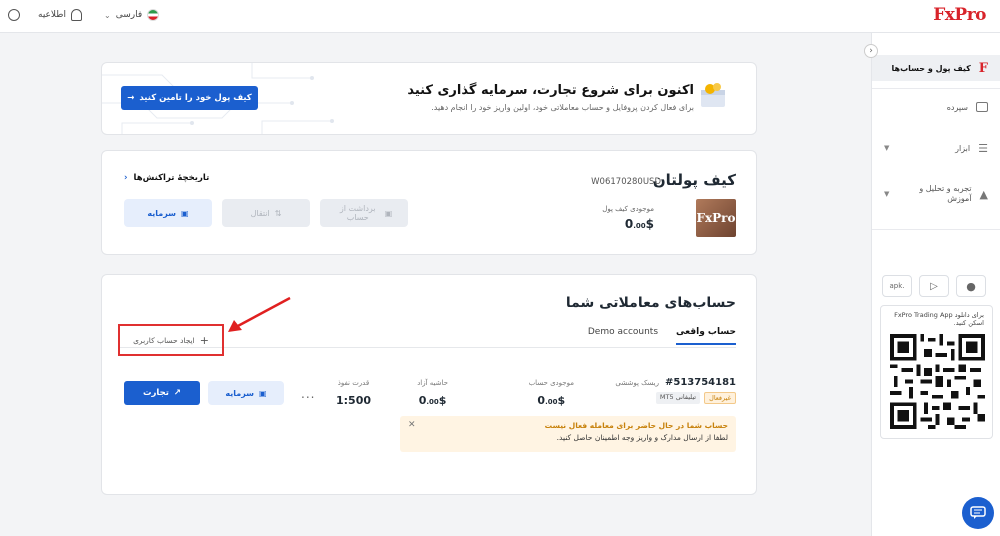 Image resolution: width=1000 pixels, height=536 pixels. Describe the element at coordinates (678, 398) in the screenshot. I see `platform-badge: تیلیفانی MT5` at that location.